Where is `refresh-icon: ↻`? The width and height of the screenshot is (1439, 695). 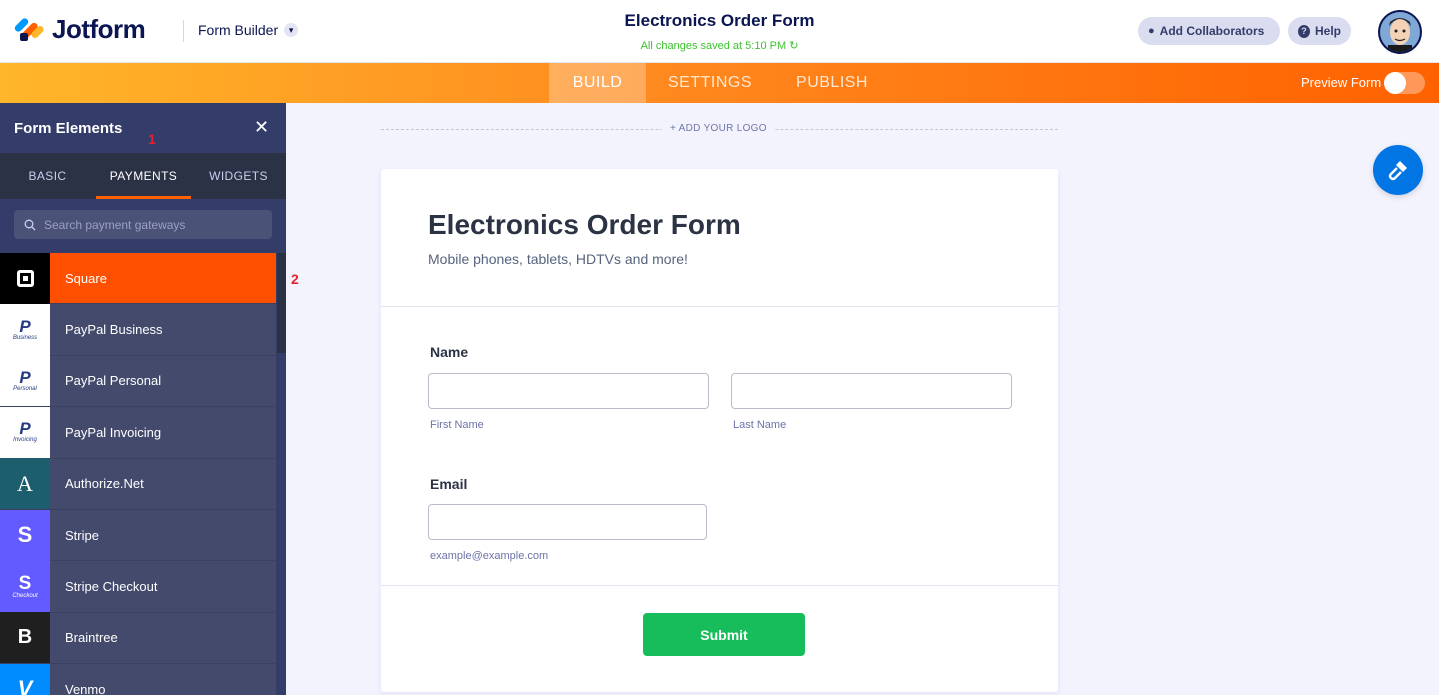
refresh-icon: ↻ is located at coordinates (794, 46).